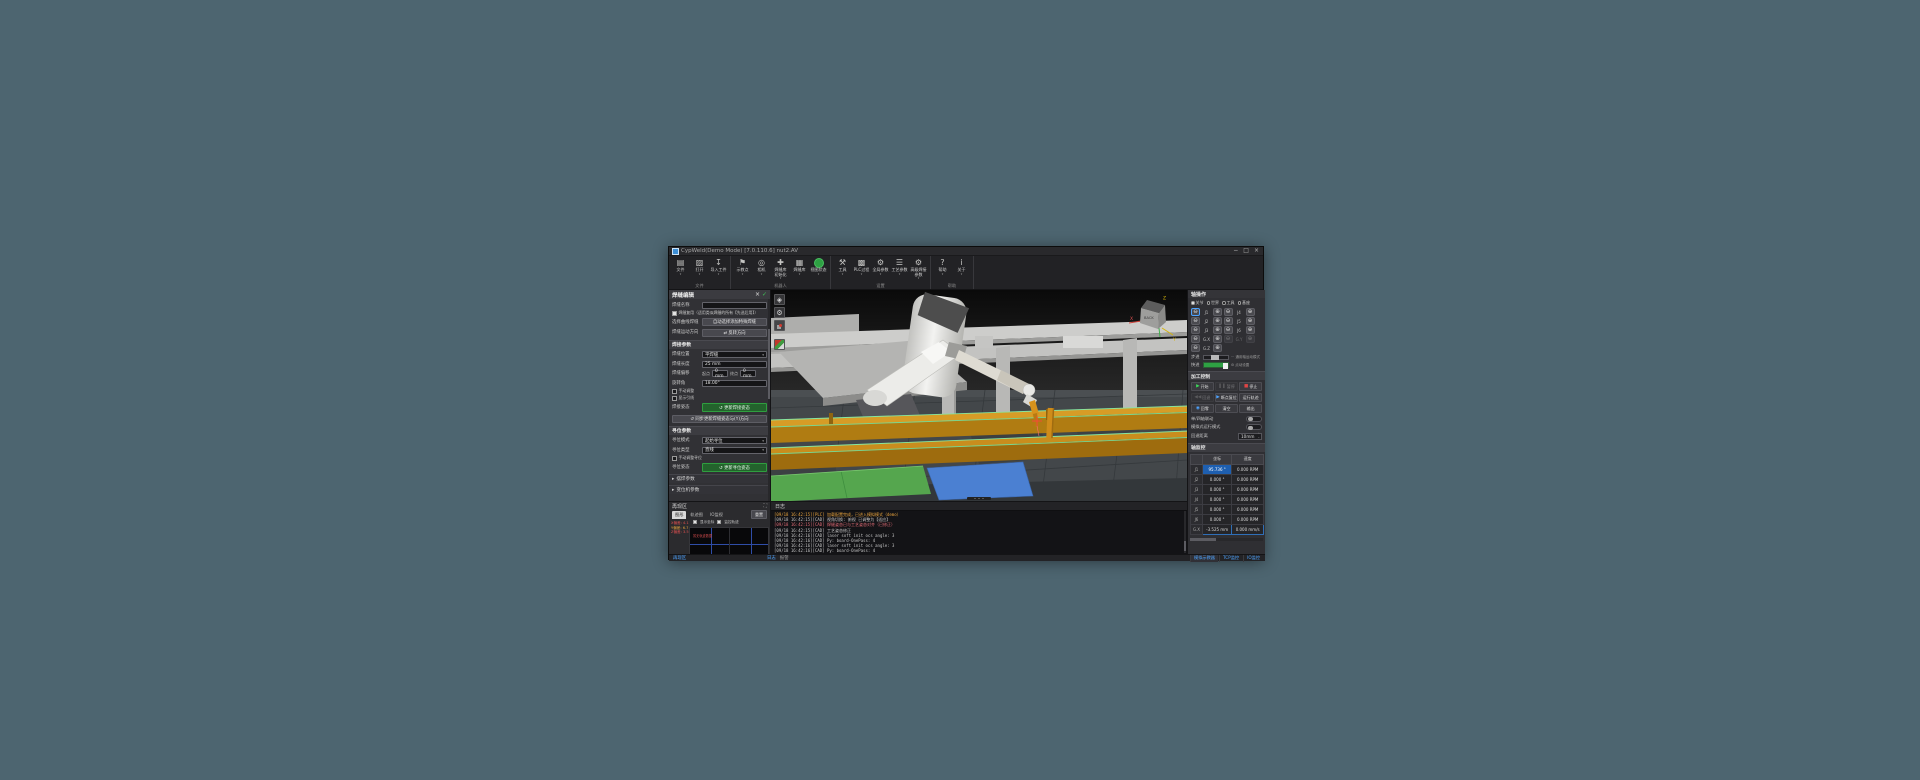 The width and height of the screenshot is (1920, 780). Describe the element at coordinates (779, 299) in the screenshot. I see `fit-view-icon: ◈` at that location.